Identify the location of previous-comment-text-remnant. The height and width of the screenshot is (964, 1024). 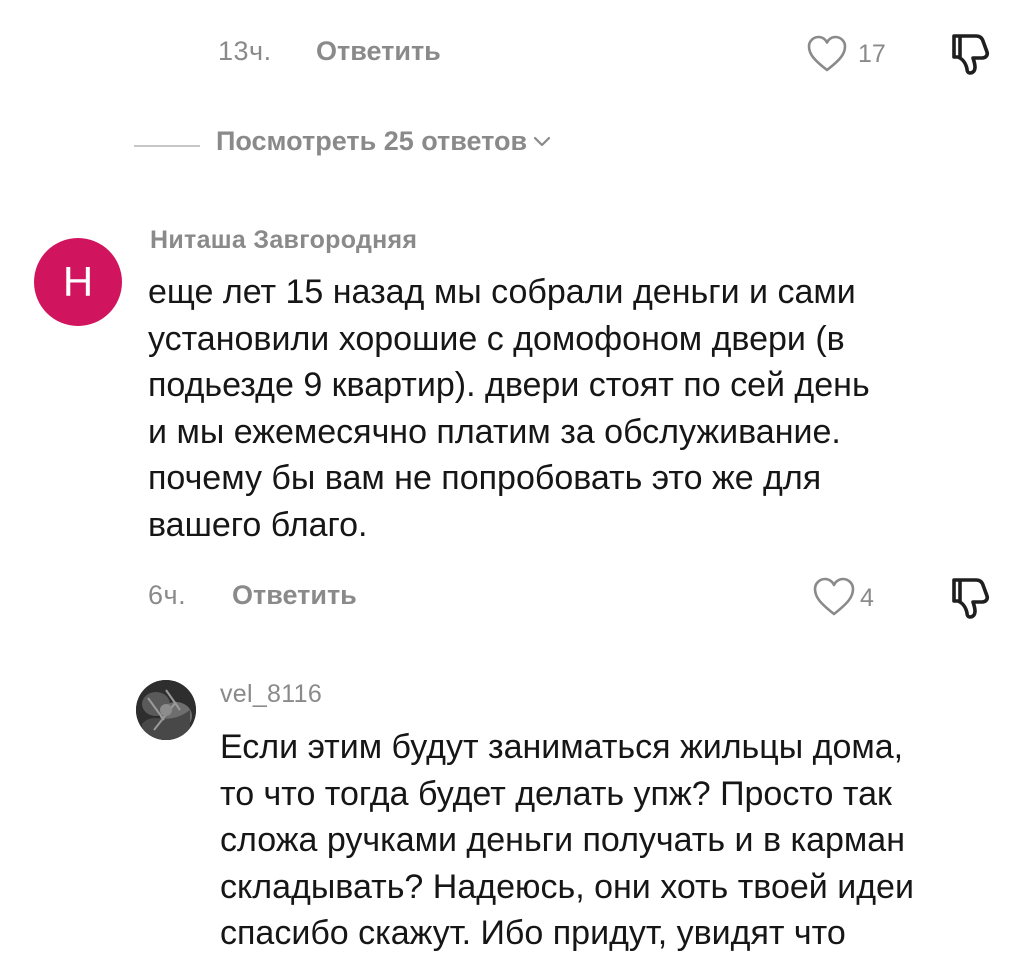
(630, 1).